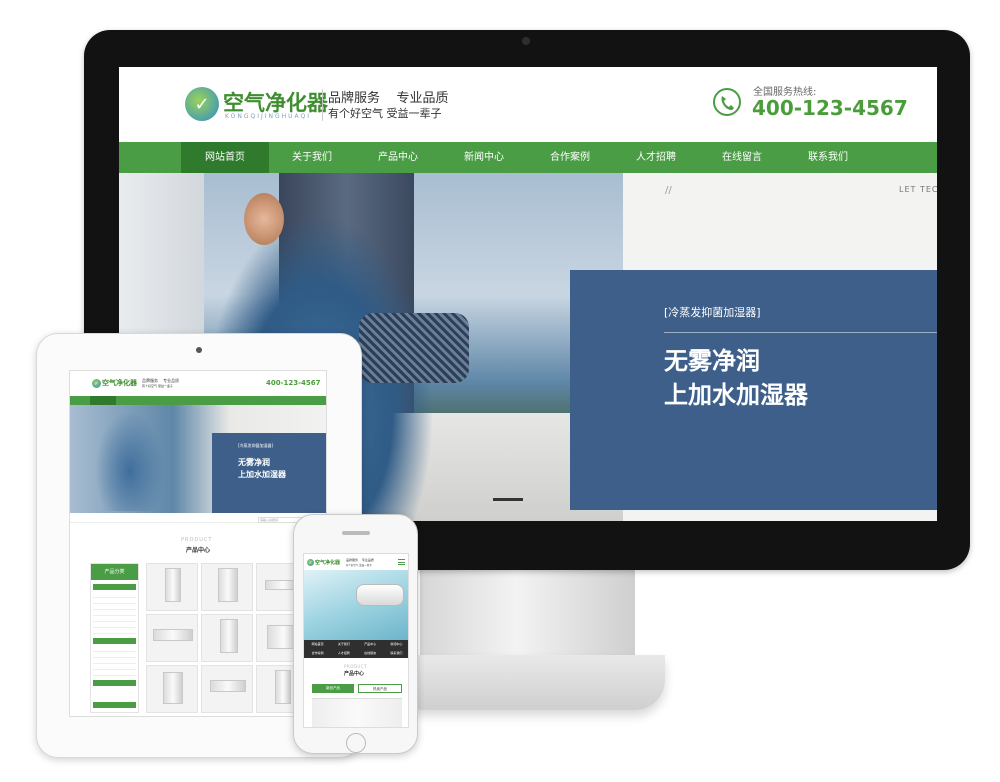  What do you see at coordinates (333, 688) in the screenshot?
I see `phone-tab-new: 新品产品` at bounding box center [333, 688].